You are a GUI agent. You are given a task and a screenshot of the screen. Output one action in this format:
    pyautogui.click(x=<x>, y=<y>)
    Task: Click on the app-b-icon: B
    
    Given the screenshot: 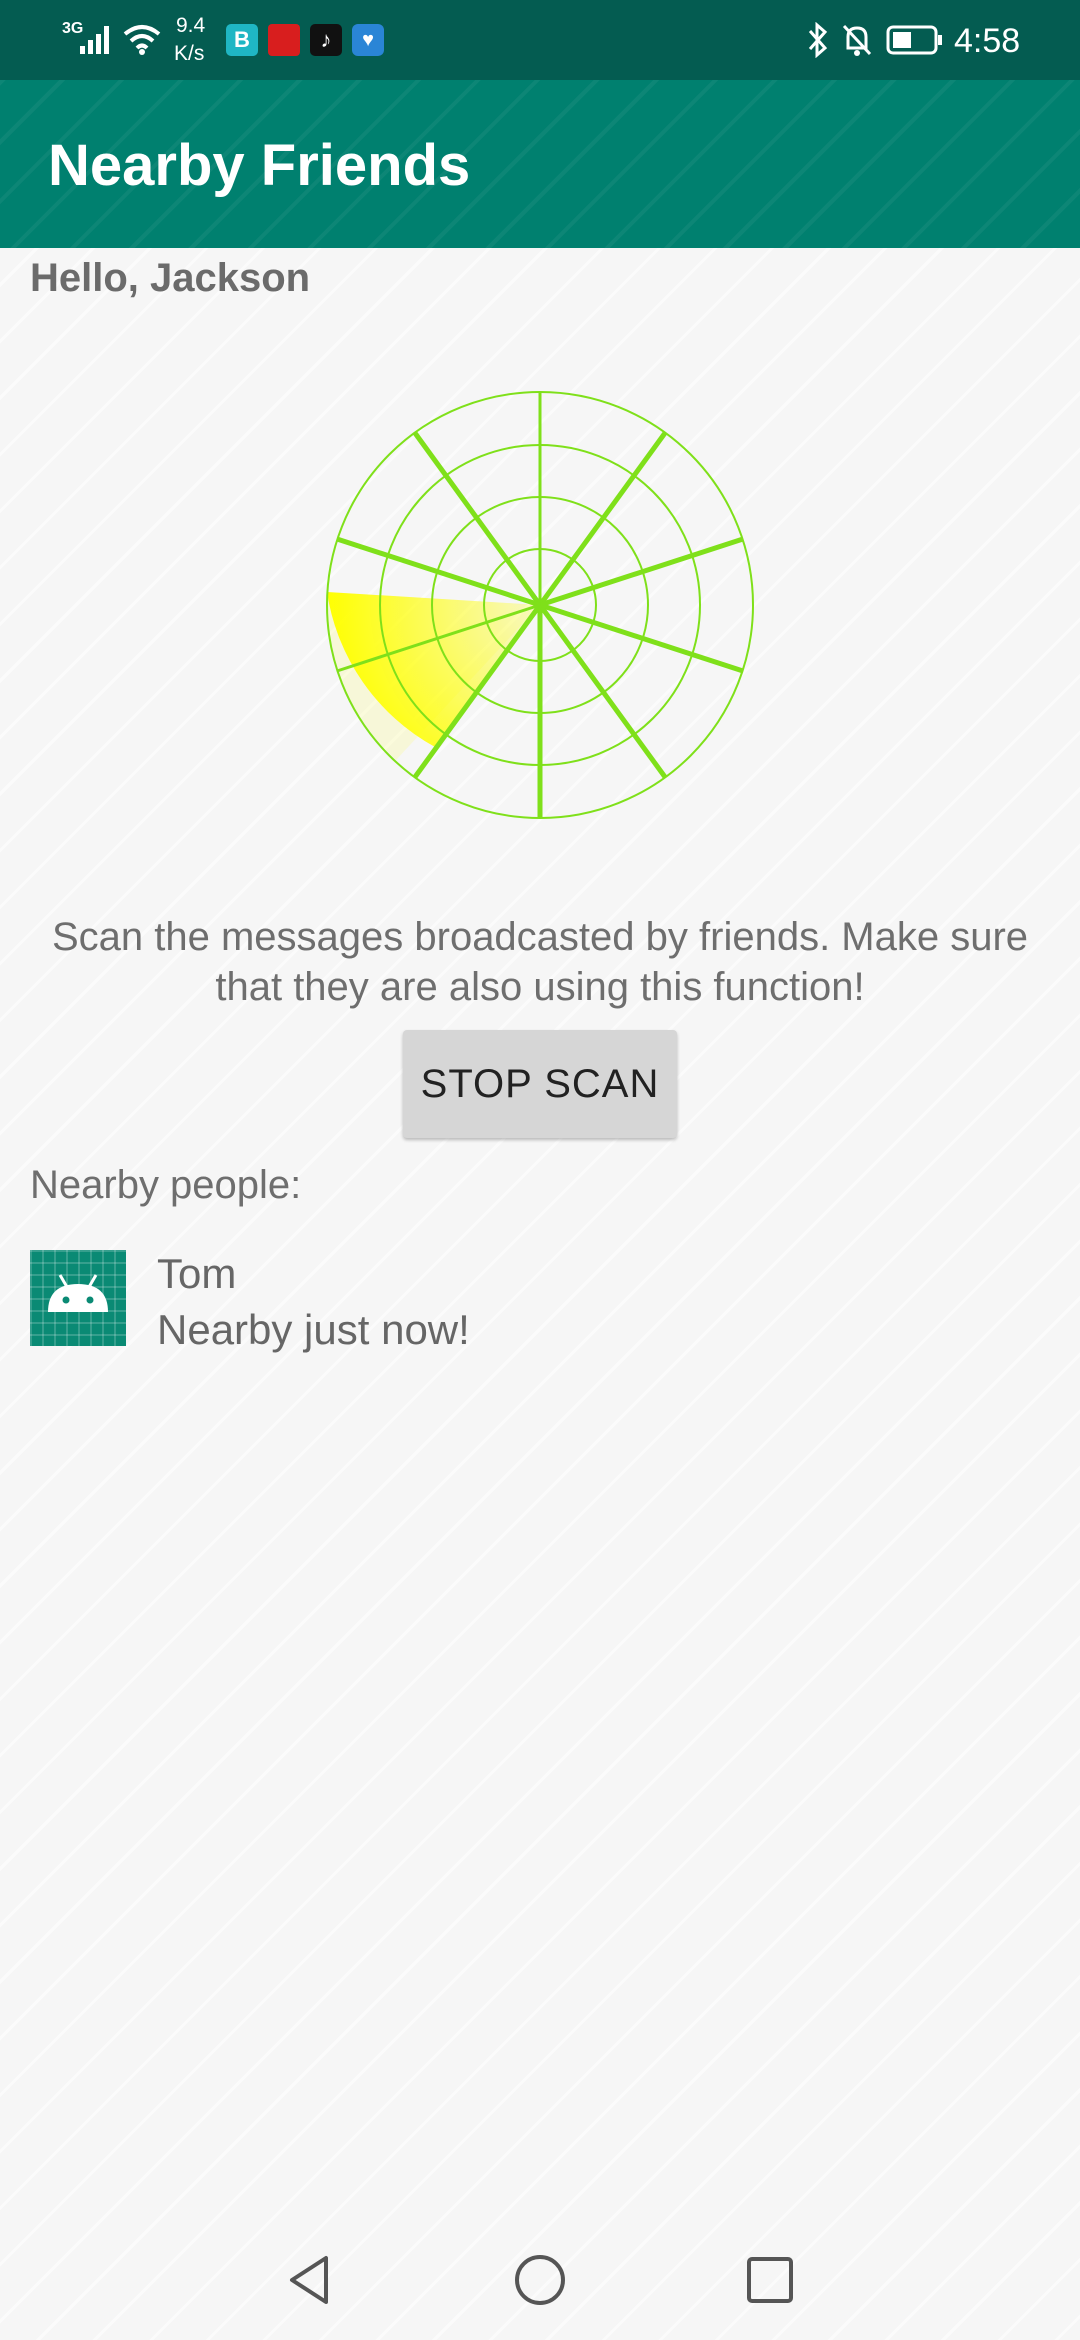 What is the action you would take?
    pyautogui.click(x=242, y=40)
    